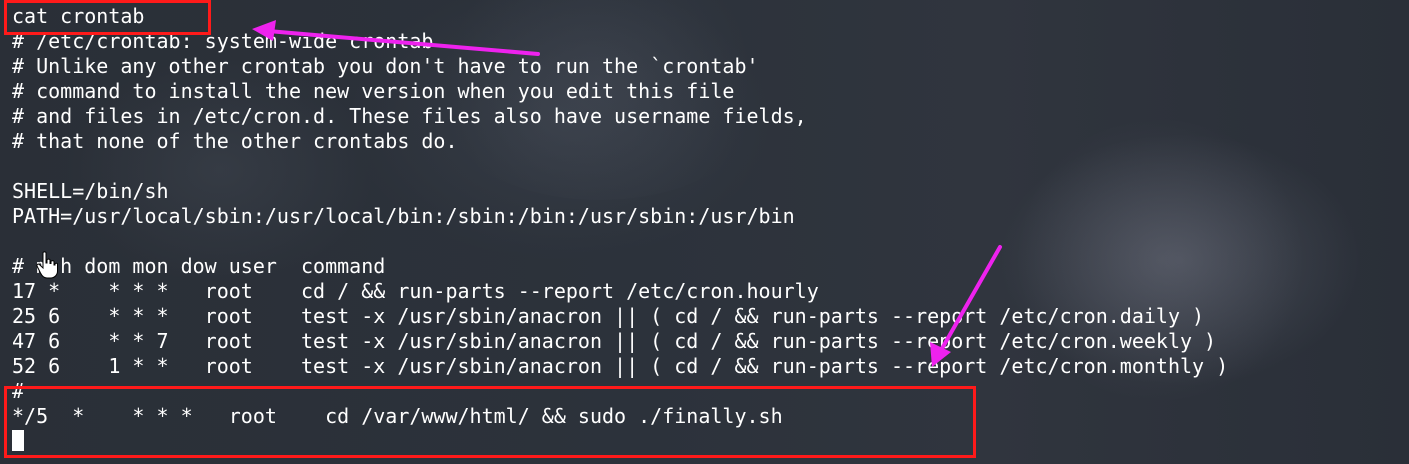 This screenshot has height=464, width=1409. Describe the element at coordinates (47, 265) in the screenshot. I see `hand-pointer-icon` at that location.